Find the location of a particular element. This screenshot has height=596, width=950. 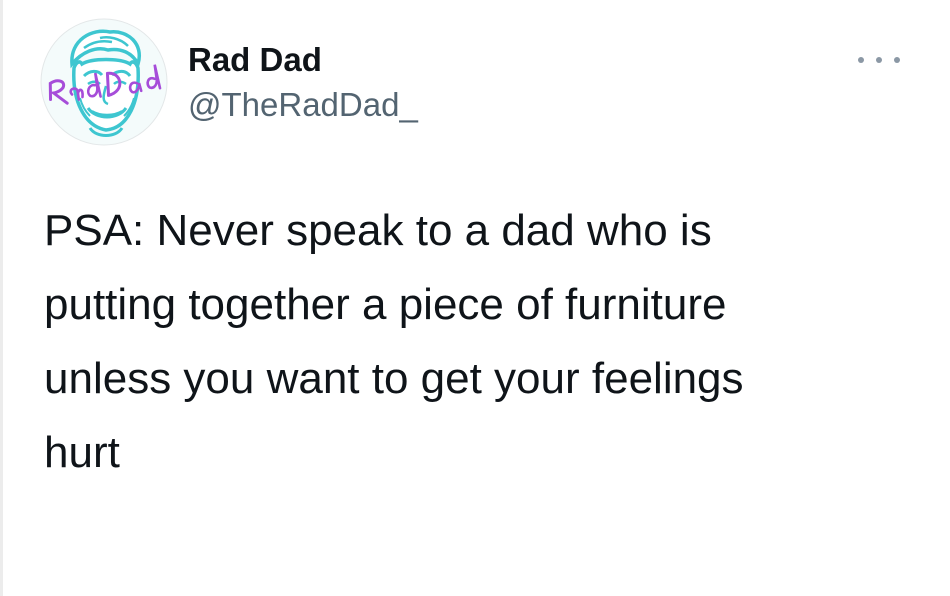

card-border is located at coordinates (1, 298).